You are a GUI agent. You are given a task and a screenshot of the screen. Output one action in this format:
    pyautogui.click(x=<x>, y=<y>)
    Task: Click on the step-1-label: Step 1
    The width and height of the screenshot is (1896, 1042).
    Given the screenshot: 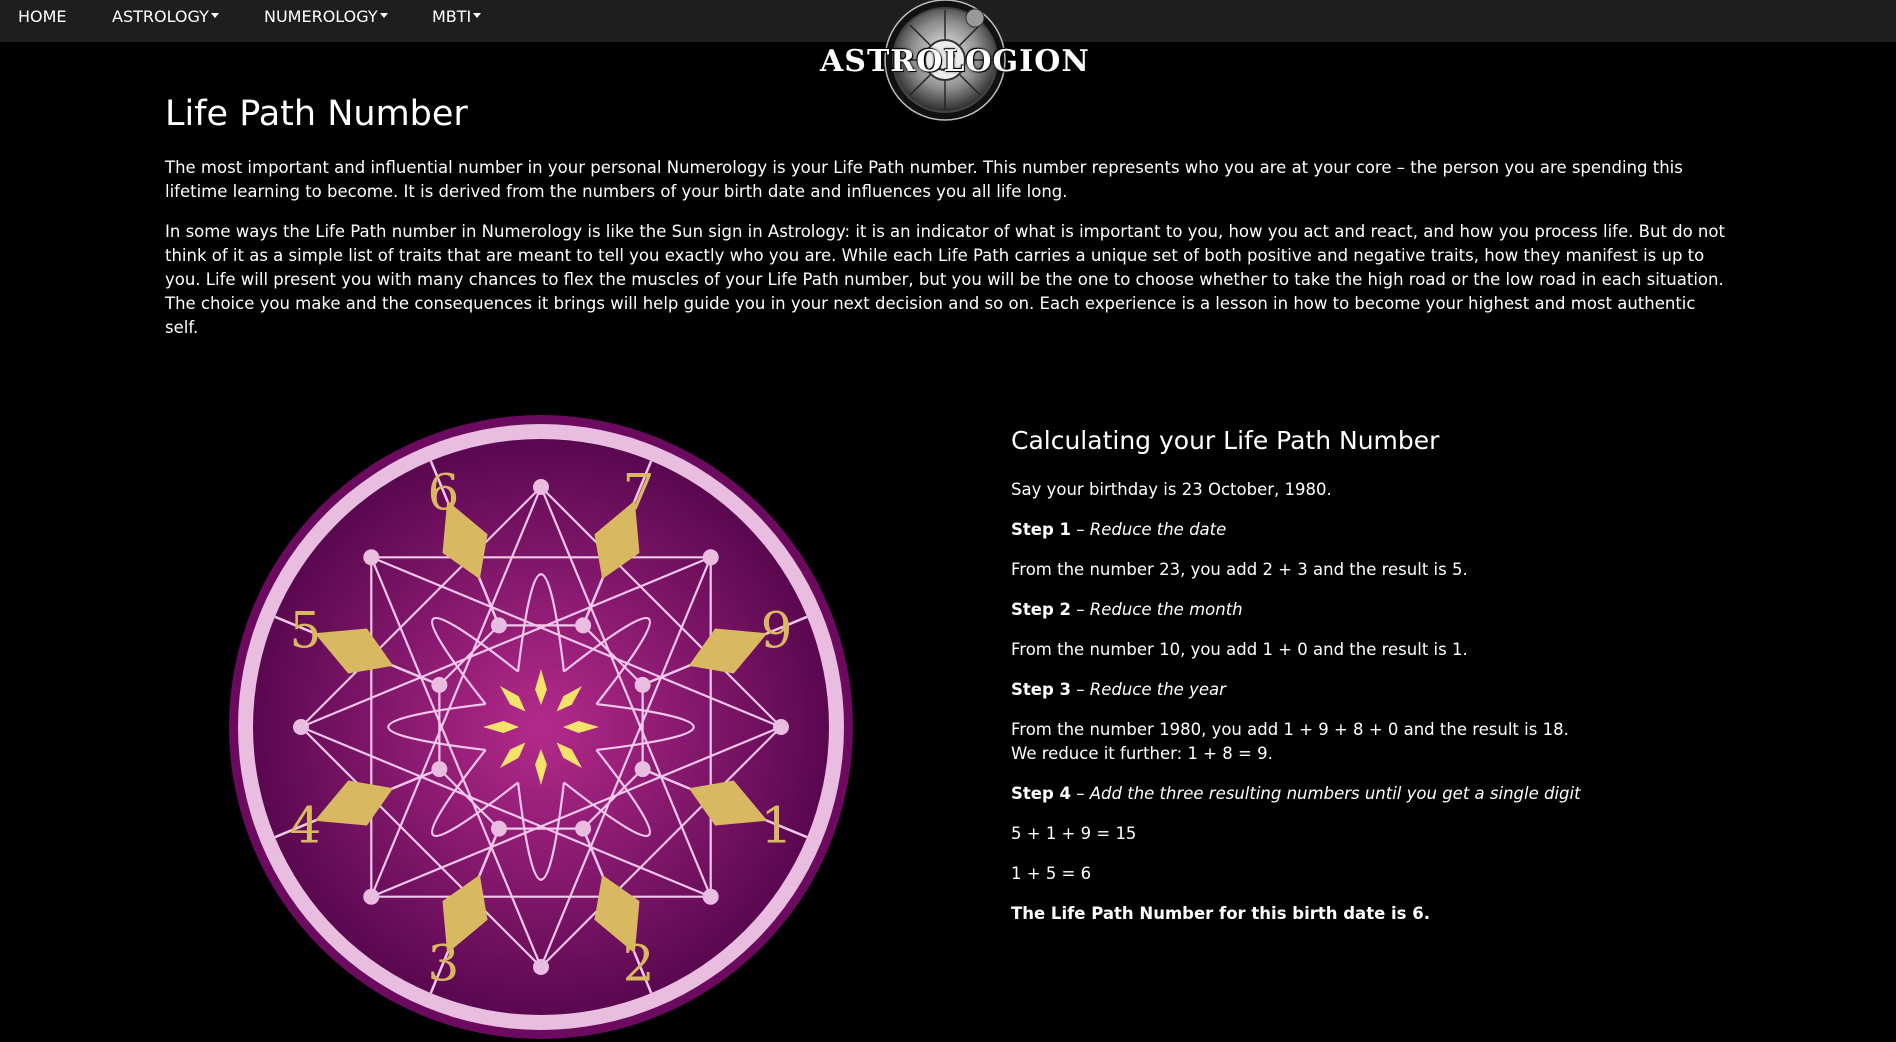 What is the action you would take?
    pyautogui.click(x=1041, y=529)
    